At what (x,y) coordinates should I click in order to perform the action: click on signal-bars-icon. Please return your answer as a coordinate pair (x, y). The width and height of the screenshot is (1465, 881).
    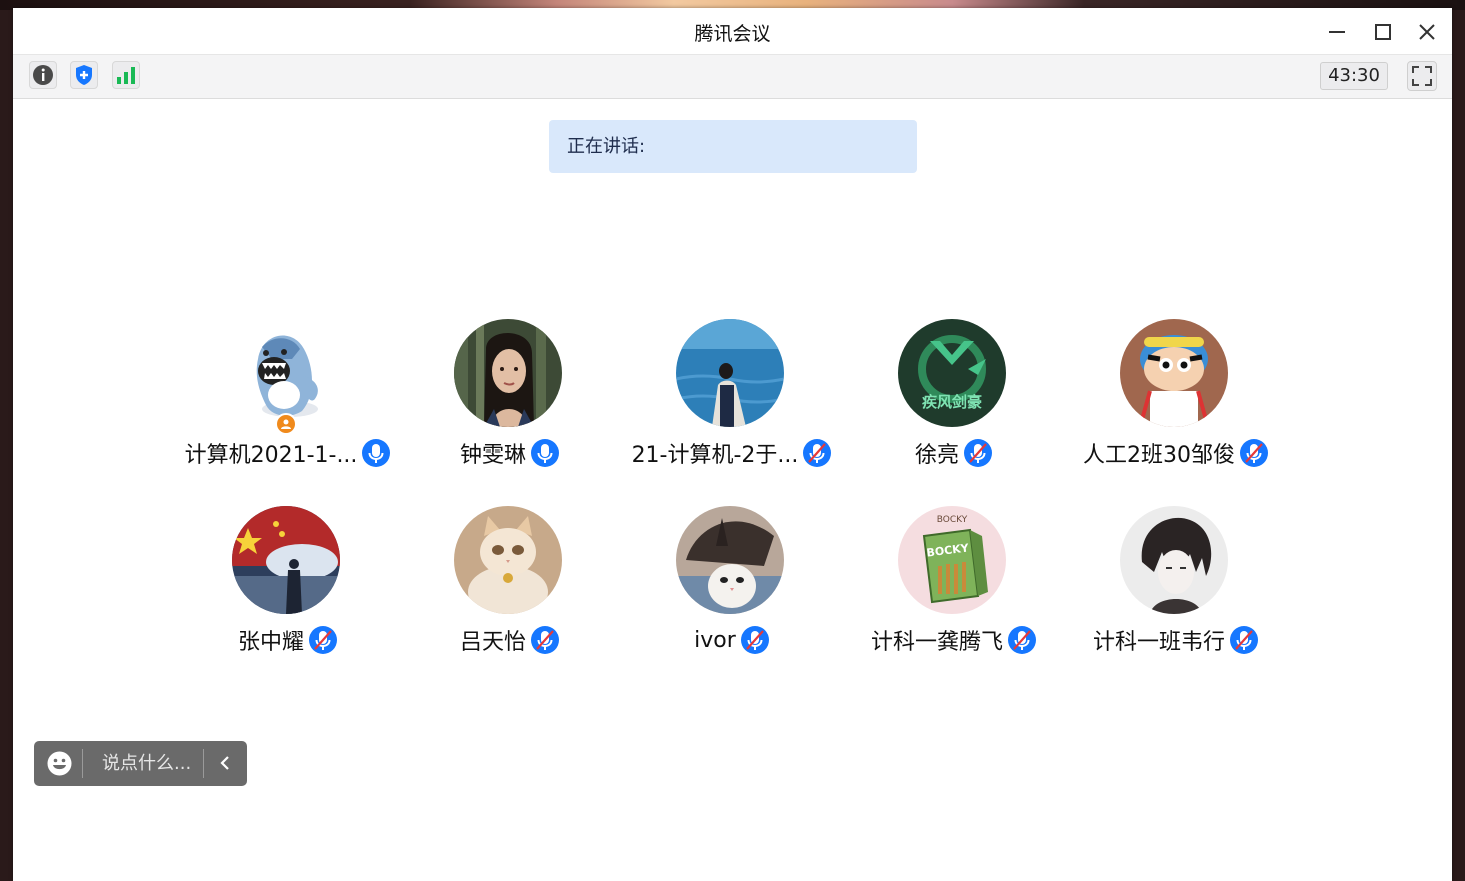
    Looking at the image, I should click on (126, 75).